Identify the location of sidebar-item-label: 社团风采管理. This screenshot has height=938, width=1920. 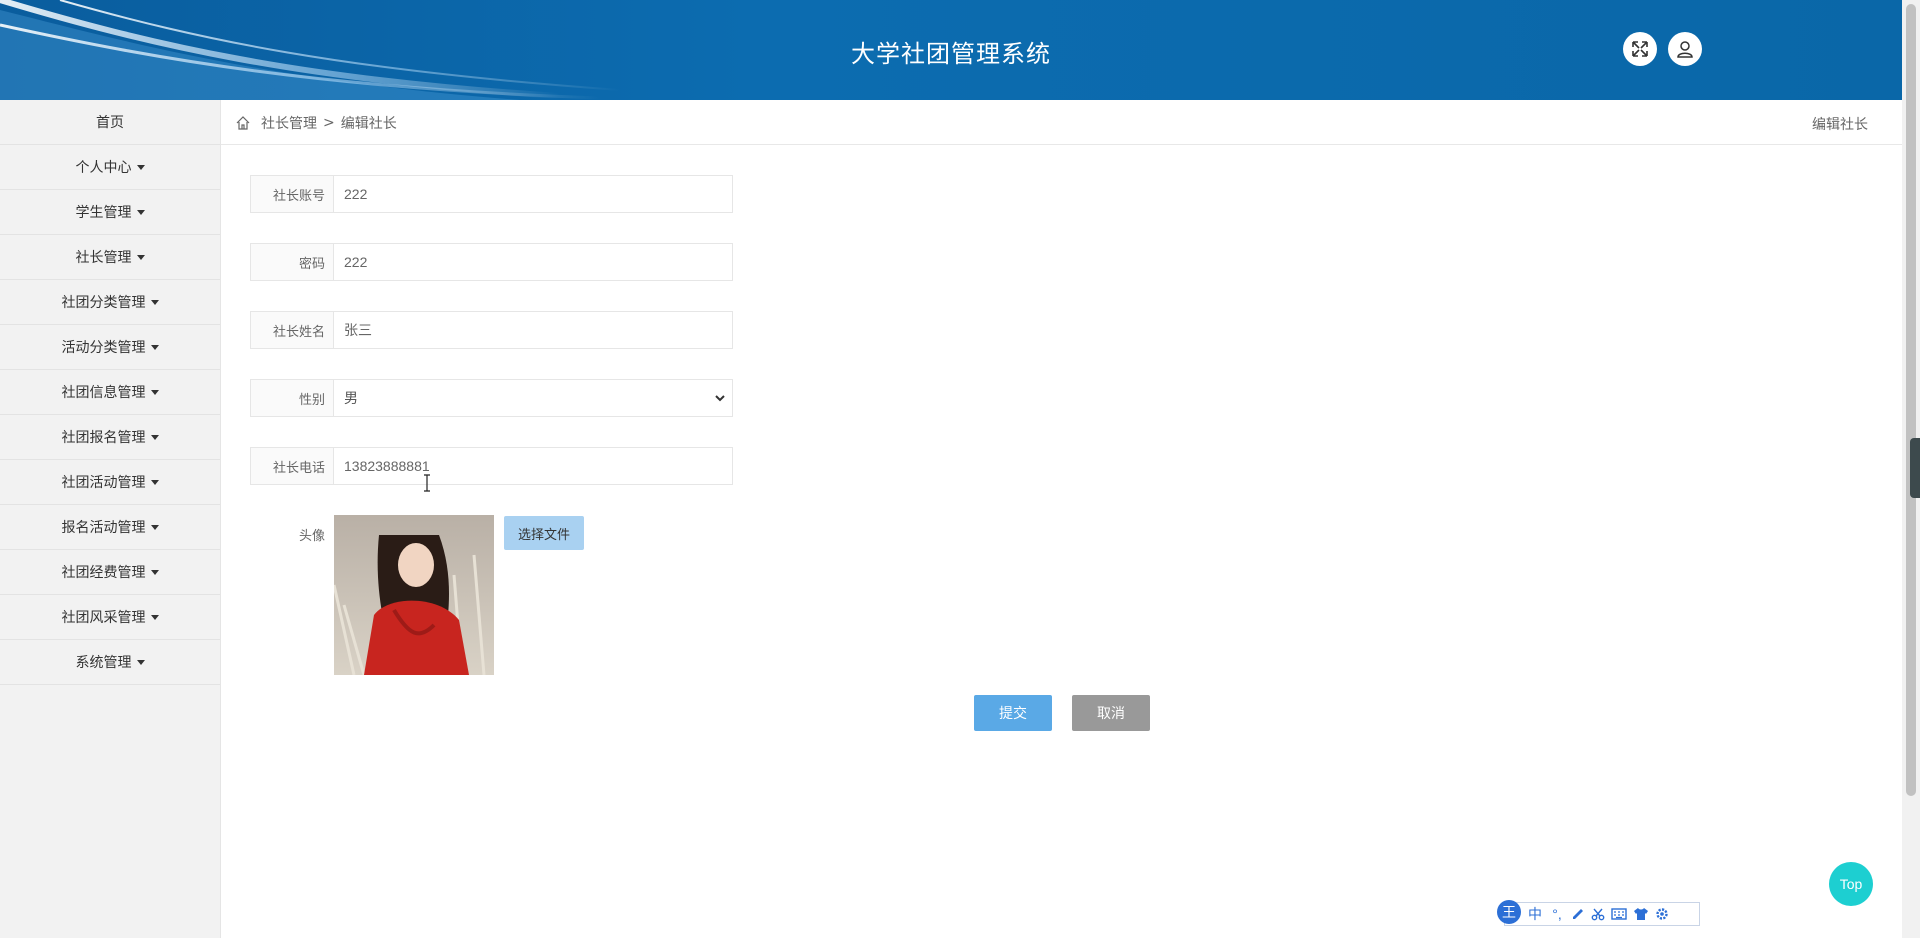
(103, 618).